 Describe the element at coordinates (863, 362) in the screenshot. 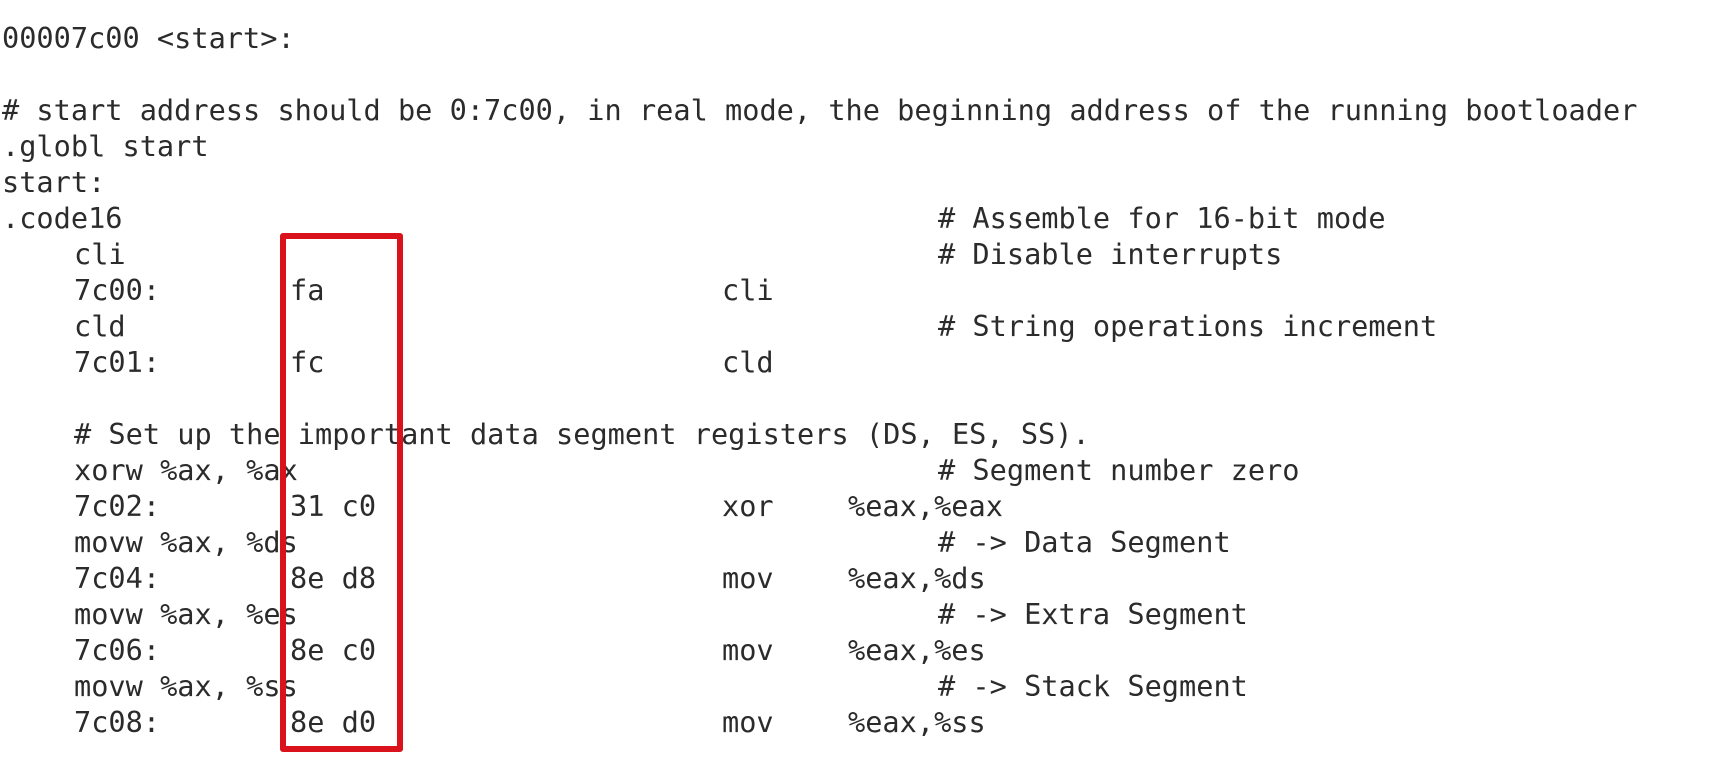

I see `listing-line: 7c01: fc cld` at that location.